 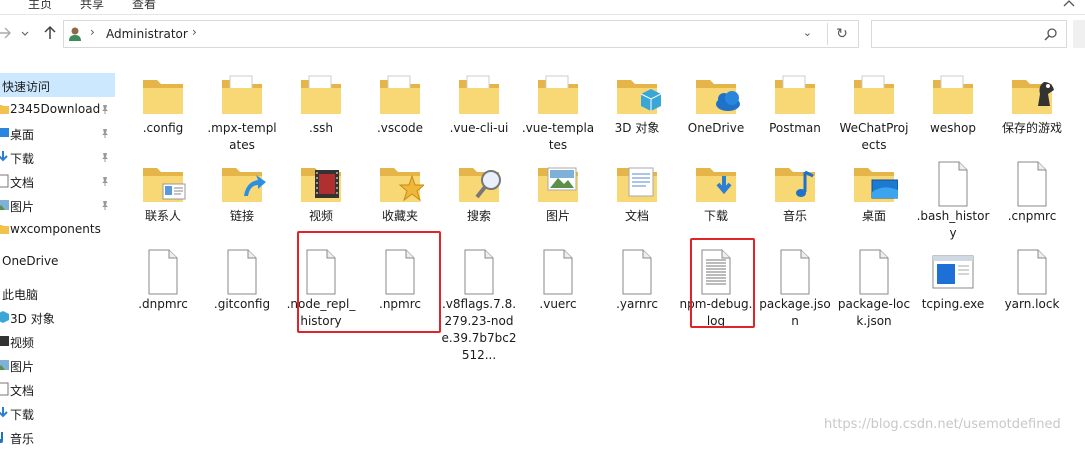 I want to click on file-name: .config, so click(x=163, y=128).